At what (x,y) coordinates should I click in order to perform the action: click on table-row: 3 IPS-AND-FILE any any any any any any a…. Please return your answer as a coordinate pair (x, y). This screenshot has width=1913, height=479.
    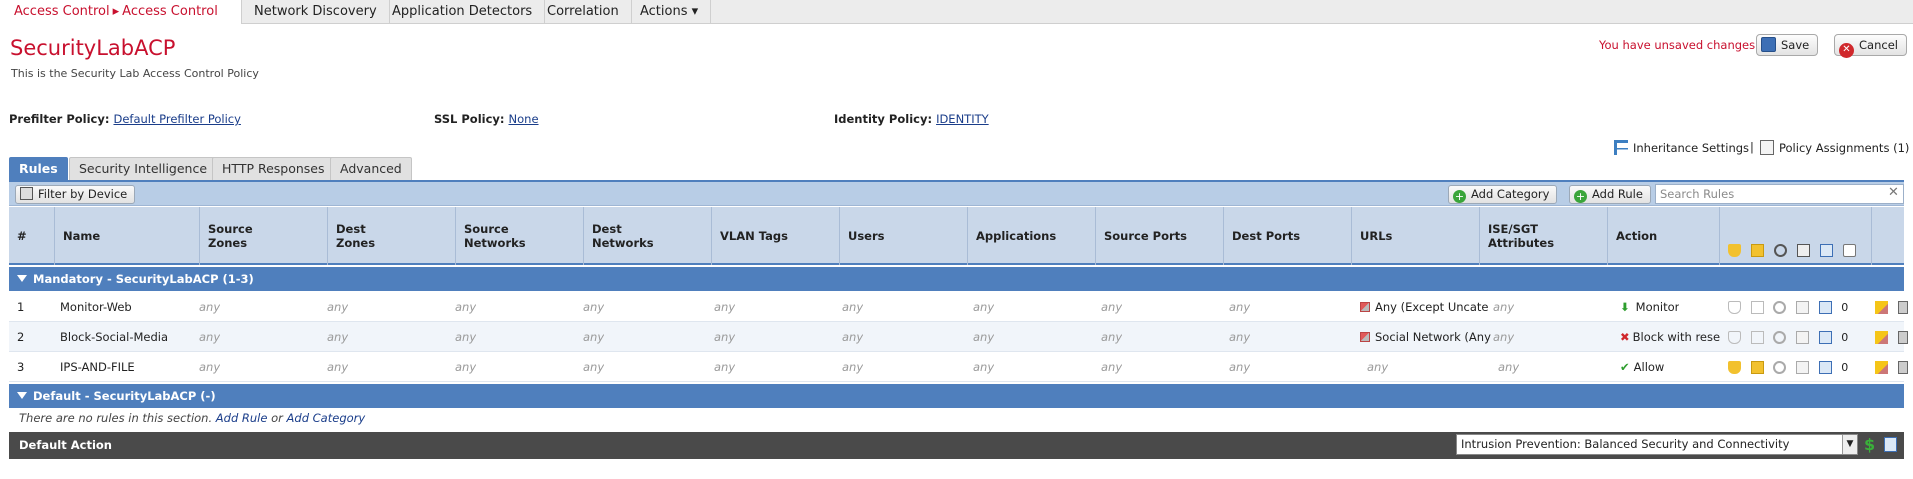
    Looking at the image, I should click on (958, 367).